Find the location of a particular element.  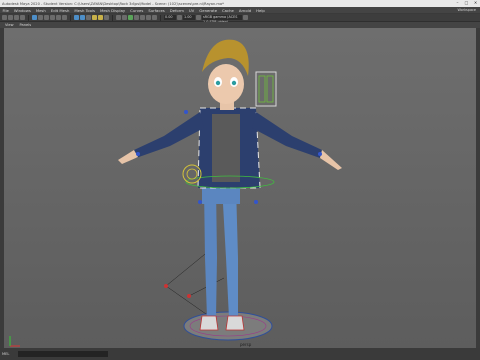

menu-item: Generate is located at coordinates (208, 10).